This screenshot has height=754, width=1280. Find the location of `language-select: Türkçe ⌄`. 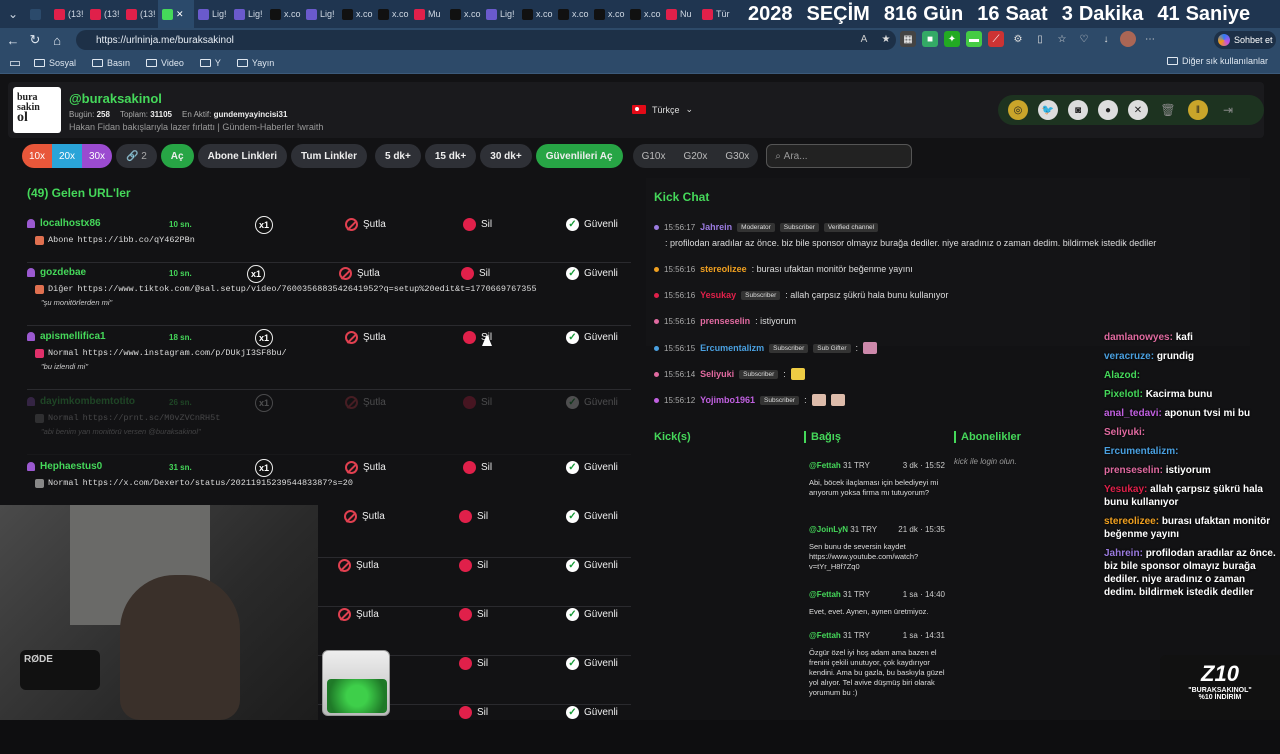

language-select: Türkçe ⌄ is located at coordinates (662, 109).